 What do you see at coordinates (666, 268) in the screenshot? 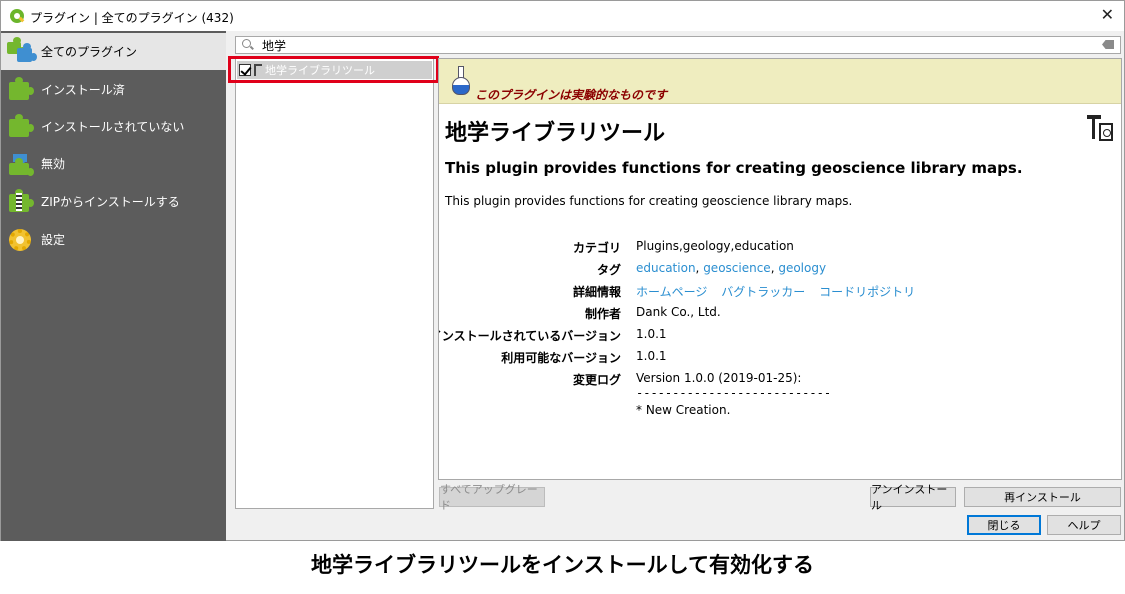
I see `tag-link: education` at bounding box center [666, 268].